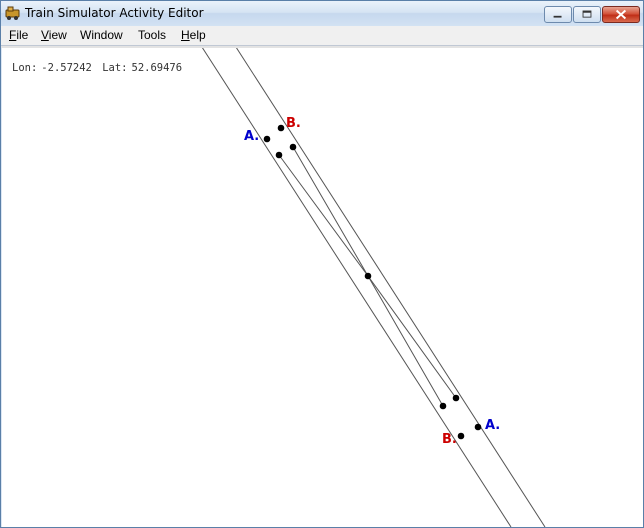 The height and width of the screenshot is (528, 644). Describe the element at coordinates (185, 35) in the screenshot. I see `menu-help-accel: H` at that location.